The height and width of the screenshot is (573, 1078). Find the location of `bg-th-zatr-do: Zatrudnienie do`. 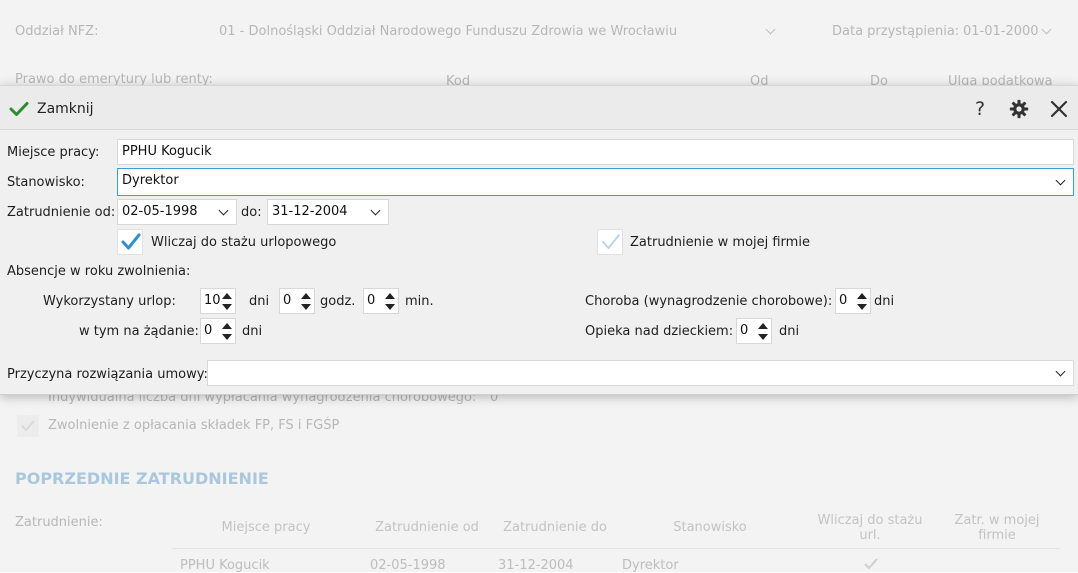

bg-th-zatr-do: Zatrudnienie do is located at coordinates (555, 527).